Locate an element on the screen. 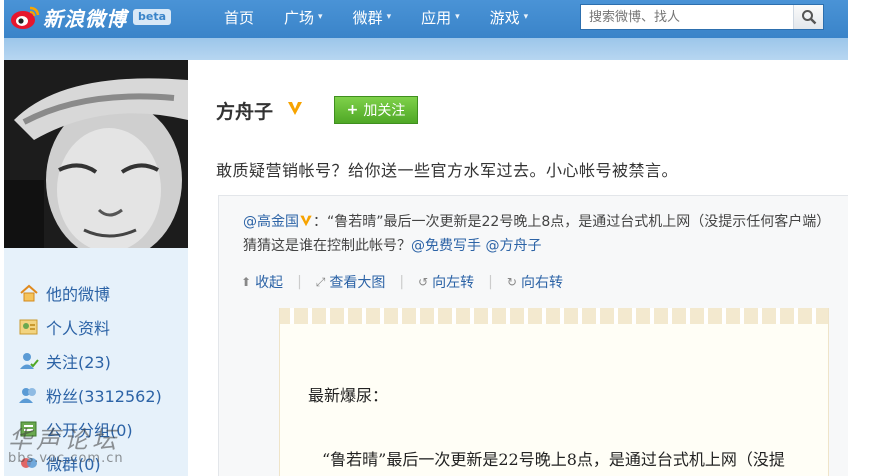 This screenshot has height=476, width=886. post-text: 敢质疑营销帐号？给你送一些官方水军过去。小心帐号被禁言。 is located at coordinates (447, 170).